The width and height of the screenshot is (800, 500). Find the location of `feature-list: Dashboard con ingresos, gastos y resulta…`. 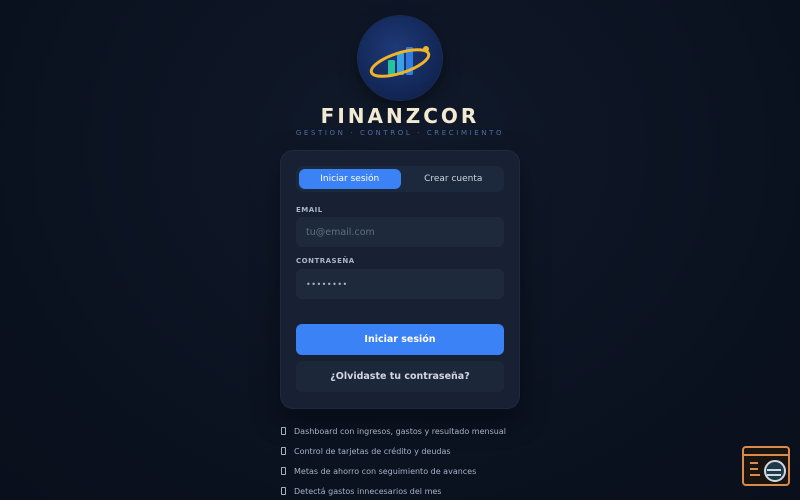

feature-list: Dashboard con ingresos, gastos y resulta… is located at coordinates (393, 460).